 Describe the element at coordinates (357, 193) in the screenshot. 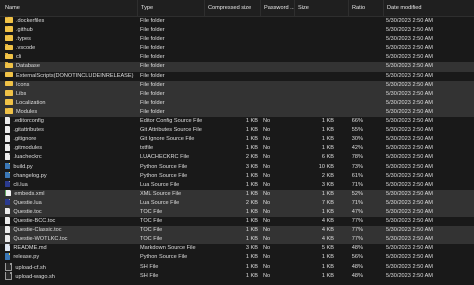

I see `compression-ratio: 52%` at that location.